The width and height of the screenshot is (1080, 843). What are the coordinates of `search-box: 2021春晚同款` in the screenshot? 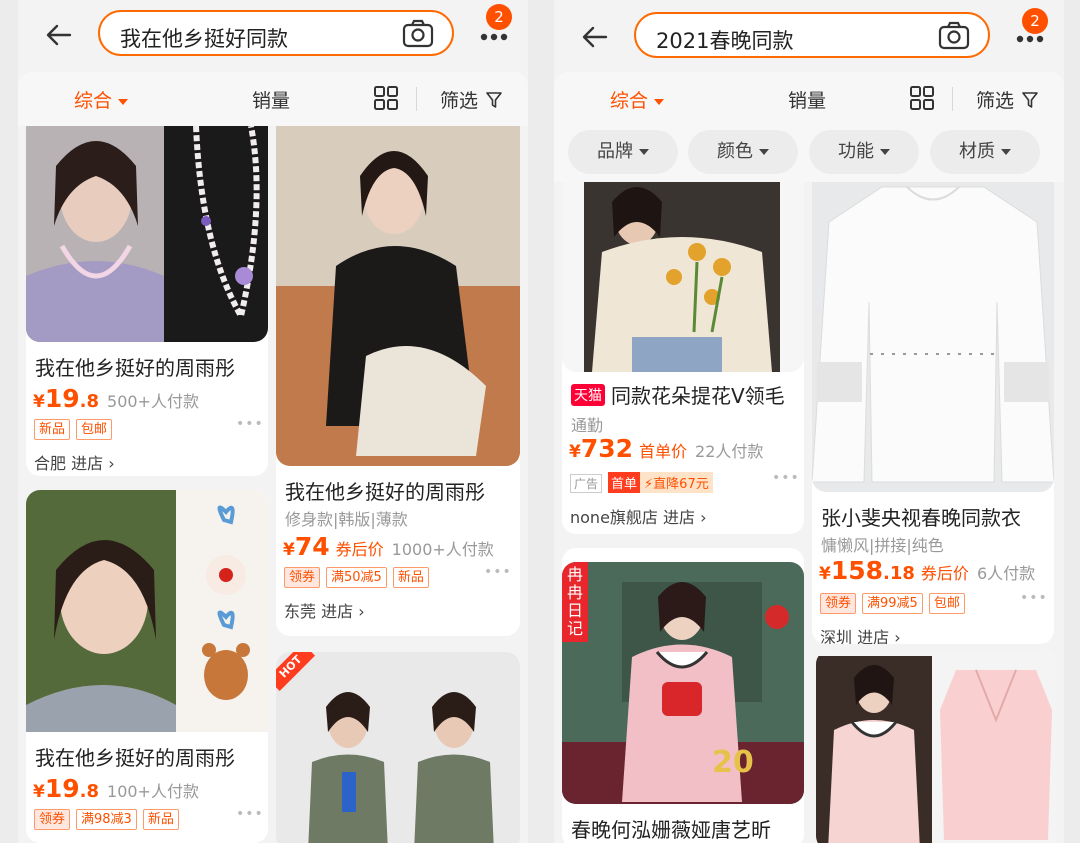 It's located at (812, 35).